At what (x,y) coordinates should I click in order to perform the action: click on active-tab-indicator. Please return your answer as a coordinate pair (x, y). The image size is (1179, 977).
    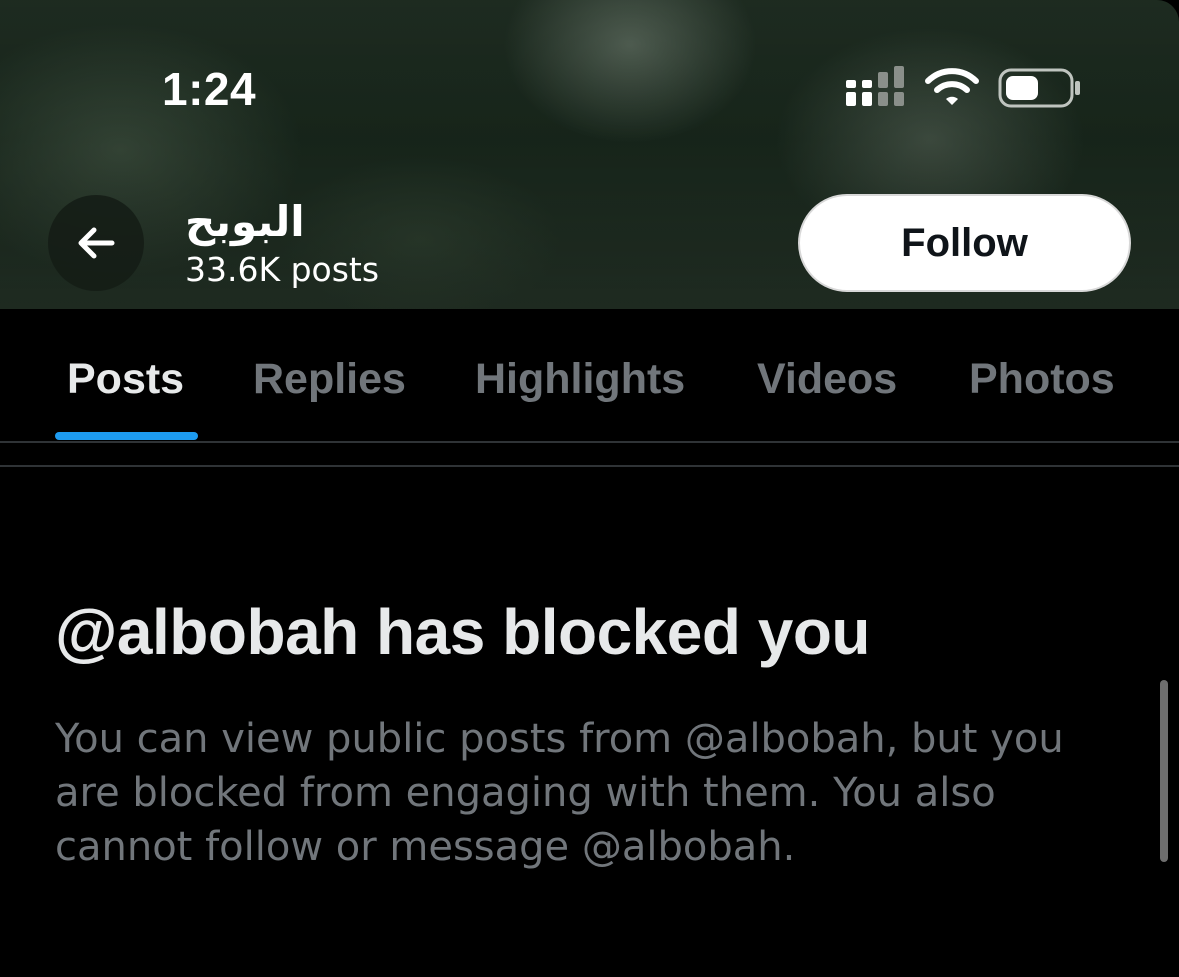
    Looking at the image, I should click on (126, 436).